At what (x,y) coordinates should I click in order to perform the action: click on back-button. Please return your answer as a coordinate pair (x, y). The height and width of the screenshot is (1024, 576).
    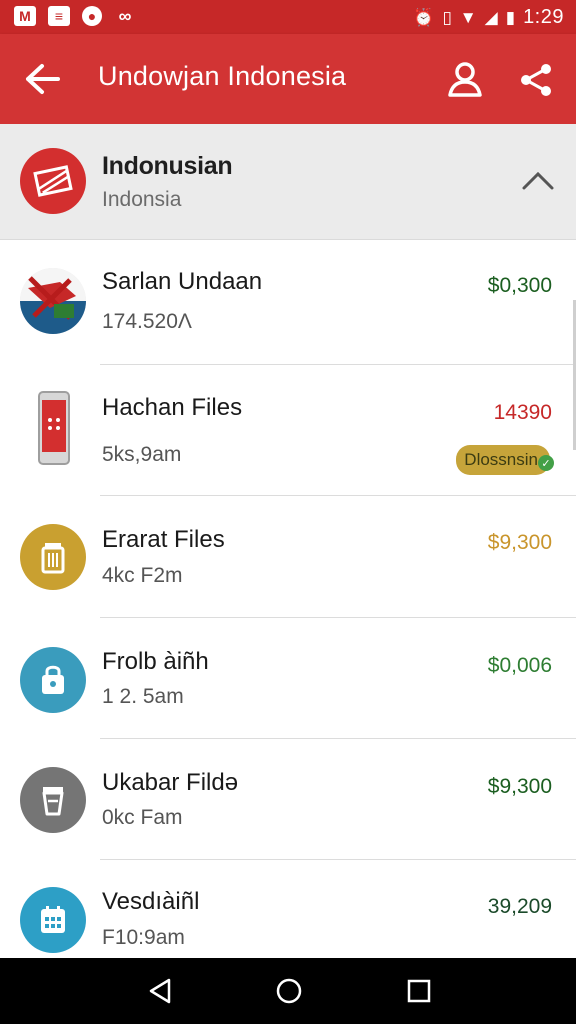
    Looking at the image, I should click on (41, 79).